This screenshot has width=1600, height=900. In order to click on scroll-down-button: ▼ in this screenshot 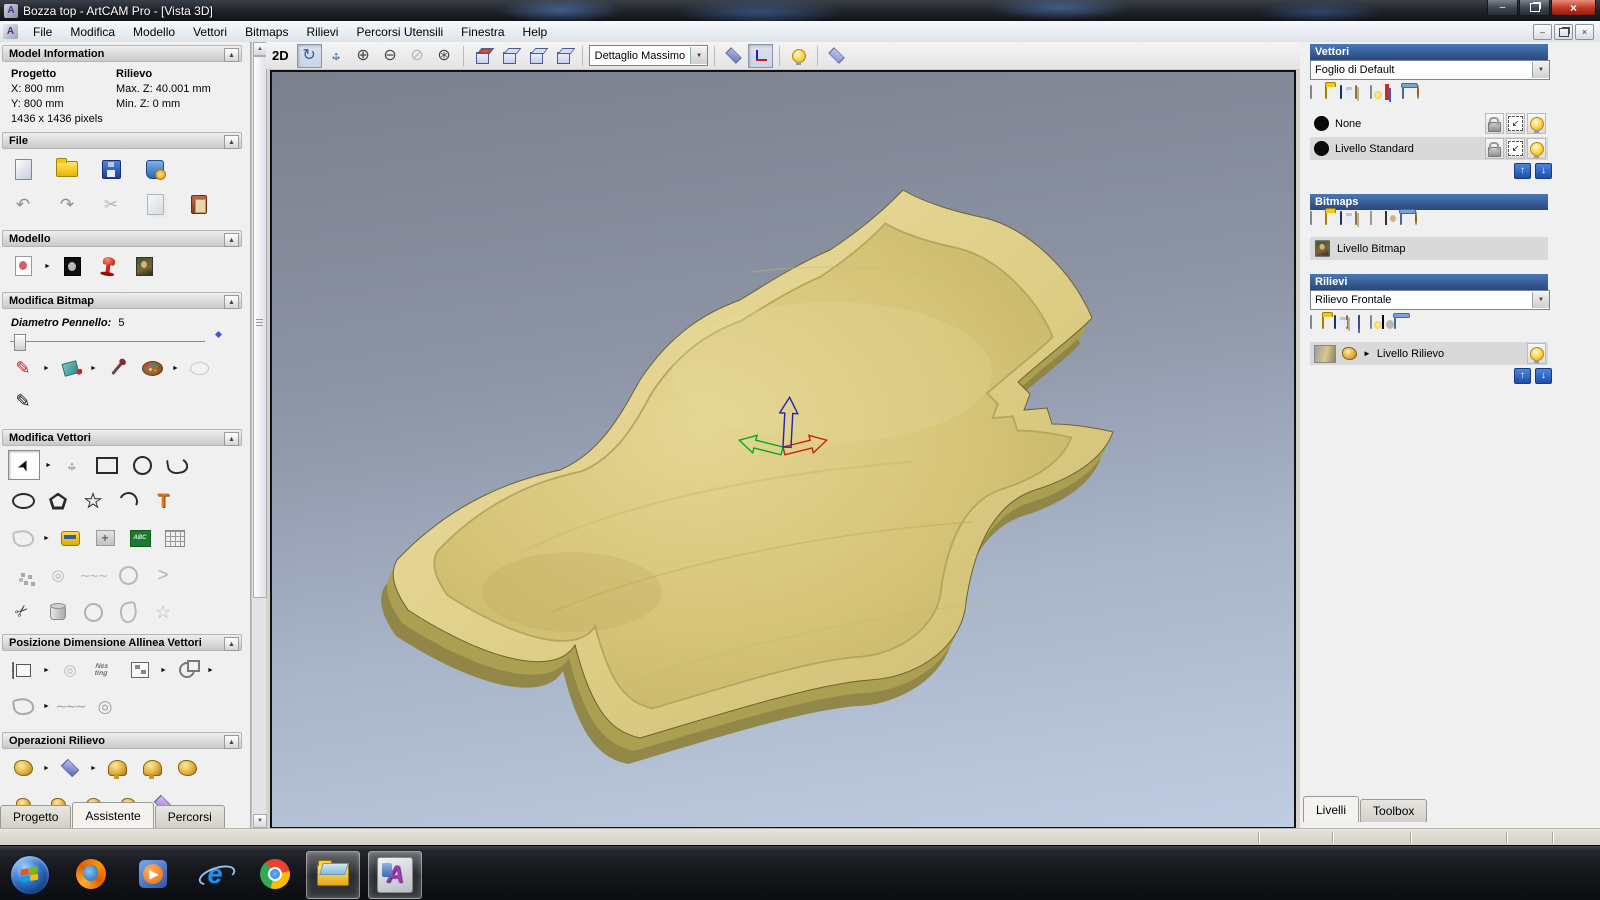, I will do `click(260, 821)`.